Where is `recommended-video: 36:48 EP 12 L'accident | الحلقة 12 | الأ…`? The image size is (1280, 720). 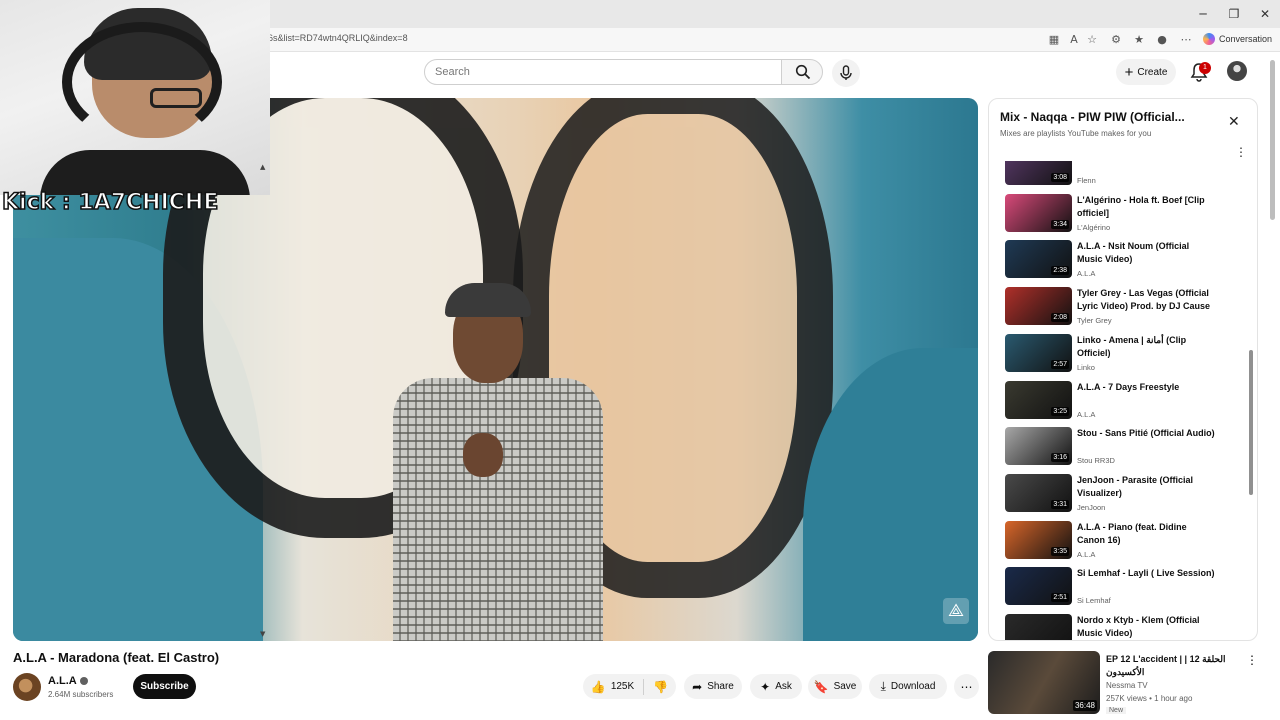 recommended-video: 36:48 EP 12 L'accident | الحلقة 12 | الأ… is located at coordinates (1123, 685).